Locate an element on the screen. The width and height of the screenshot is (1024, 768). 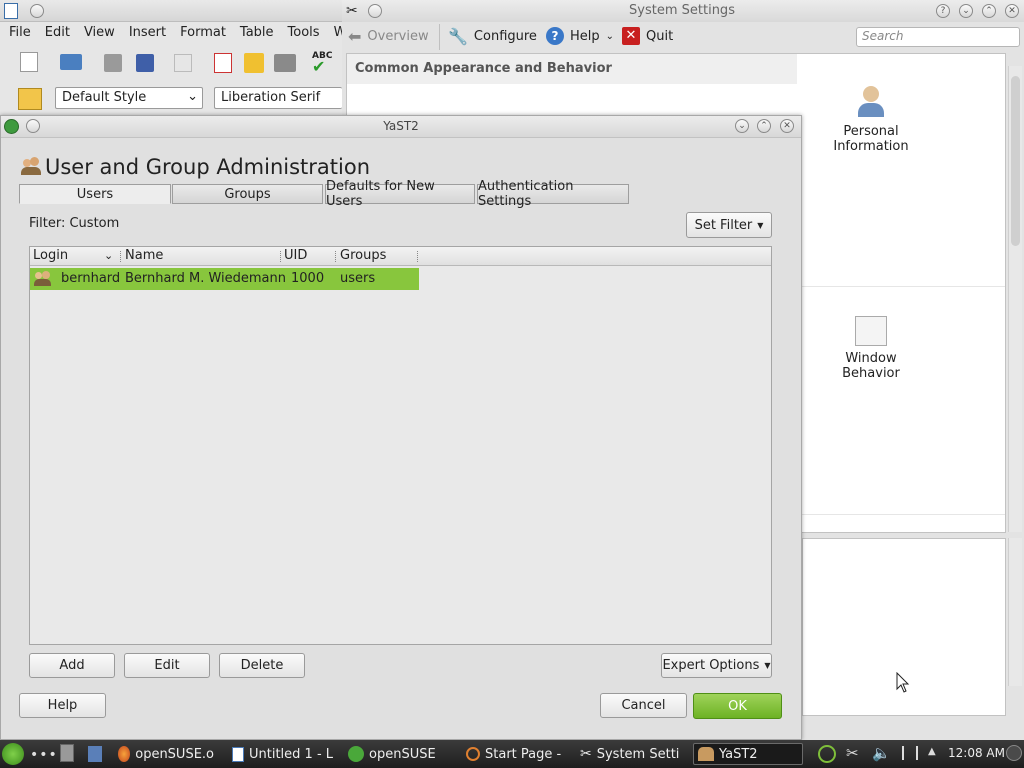
task-yast2: YaST2 is located at coordinates (748, 754).